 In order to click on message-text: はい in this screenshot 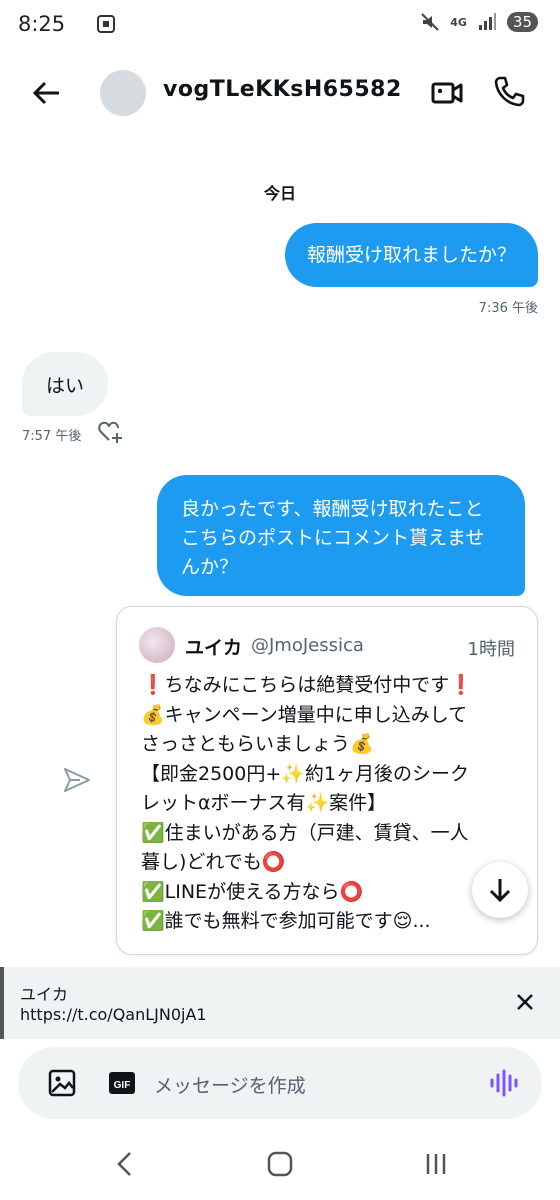, I will do `click(65, 385)`.